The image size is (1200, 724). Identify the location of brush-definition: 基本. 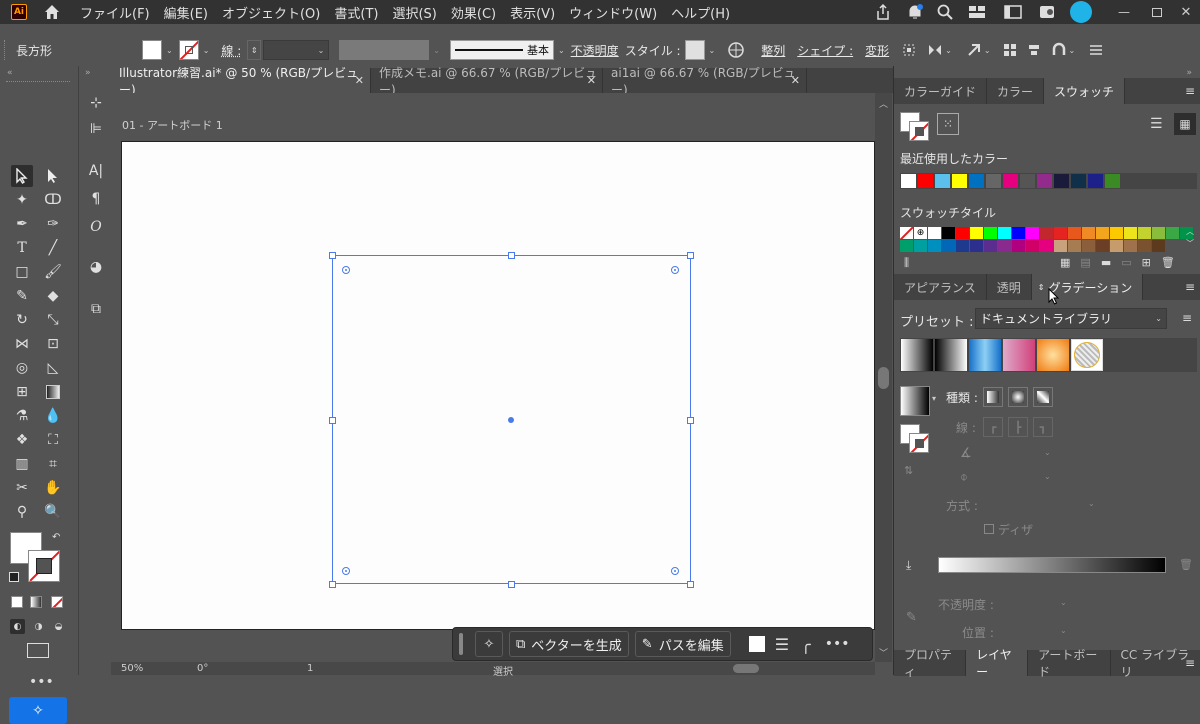
(502, 50).